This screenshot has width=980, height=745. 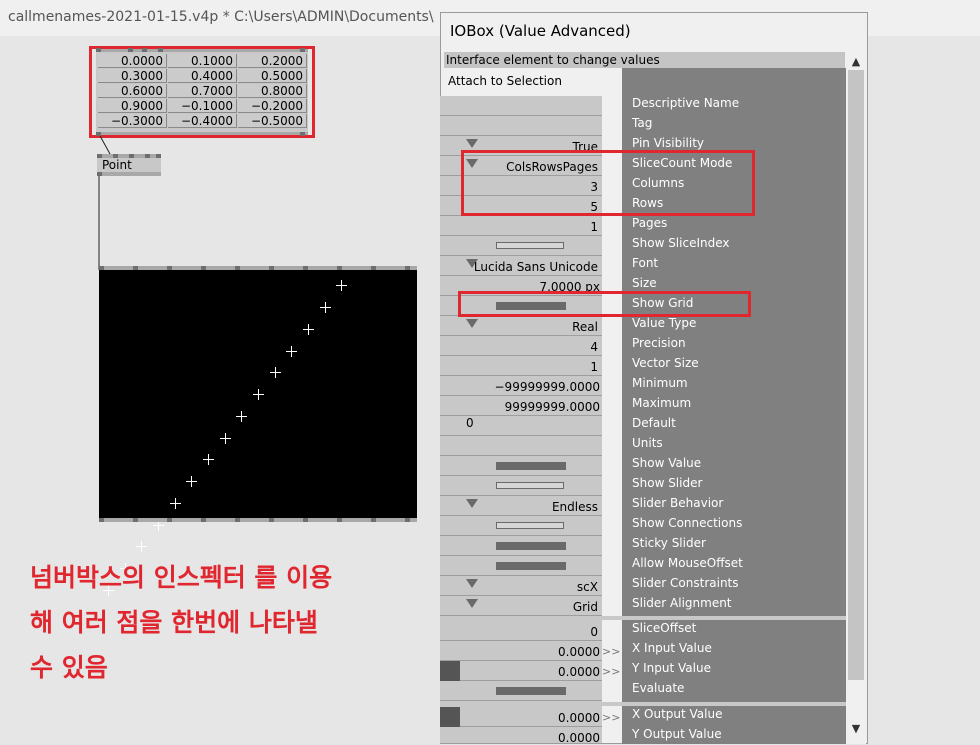 I want to click on label-maximum: Maximum, so click(x=662, y=403).